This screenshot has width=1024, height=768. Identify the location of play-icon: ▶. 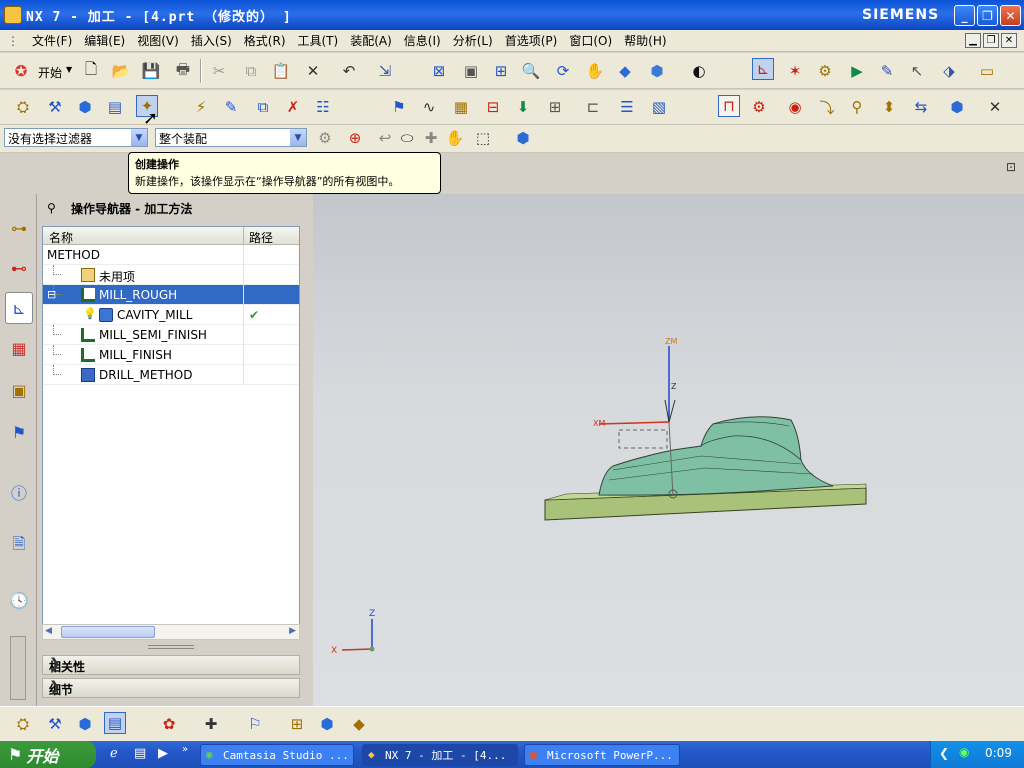
(857, 71).